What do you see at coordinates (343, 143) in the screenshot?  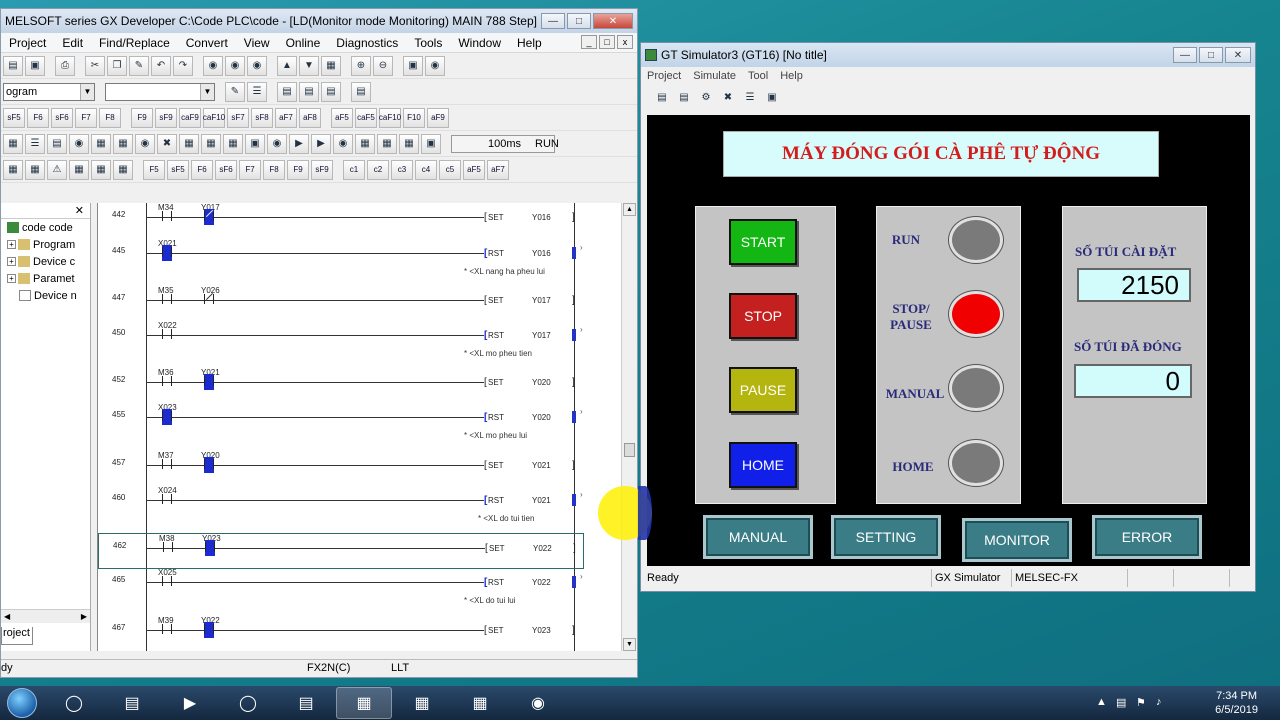 I see `timing-icon: ◉` at bounding box center [343, 143].